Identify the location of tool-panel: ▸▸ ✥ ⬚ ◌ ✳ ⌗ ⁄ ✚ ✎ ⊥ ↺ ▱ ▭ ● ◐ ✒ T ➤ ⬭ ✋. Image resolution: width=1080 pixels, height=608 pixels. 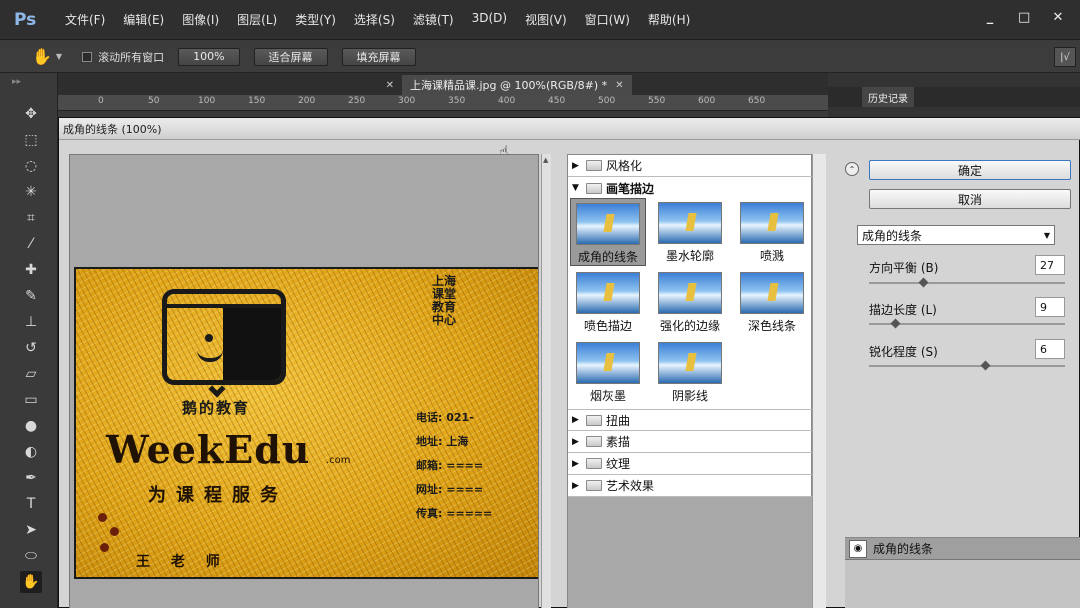
(29, 340).